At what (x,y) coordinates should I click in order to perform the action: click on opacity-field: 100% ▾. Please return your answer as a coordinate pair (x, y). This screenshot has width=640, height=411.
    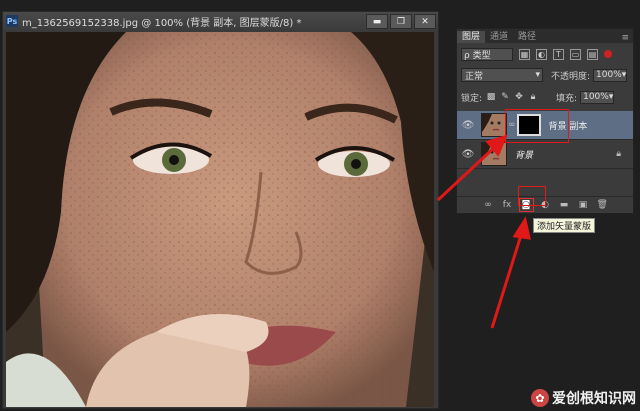
    Looking at the image, I should click on (610, 75).